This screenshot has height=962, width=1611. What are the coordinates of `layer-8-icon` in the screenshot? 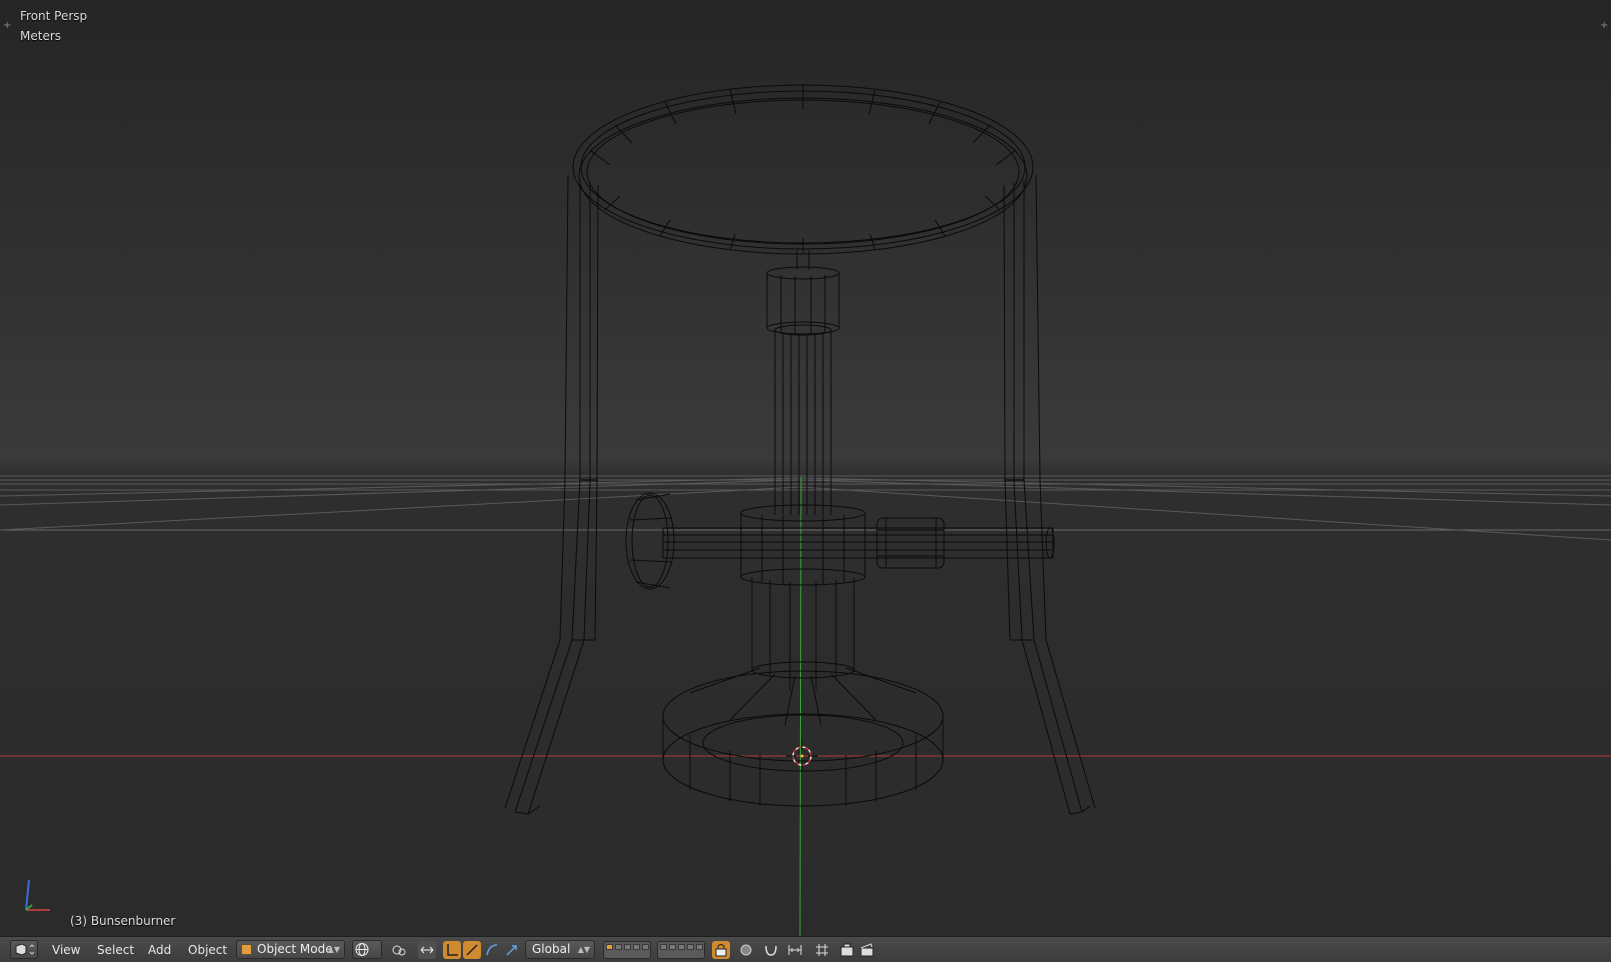 It's located at (681, 947).